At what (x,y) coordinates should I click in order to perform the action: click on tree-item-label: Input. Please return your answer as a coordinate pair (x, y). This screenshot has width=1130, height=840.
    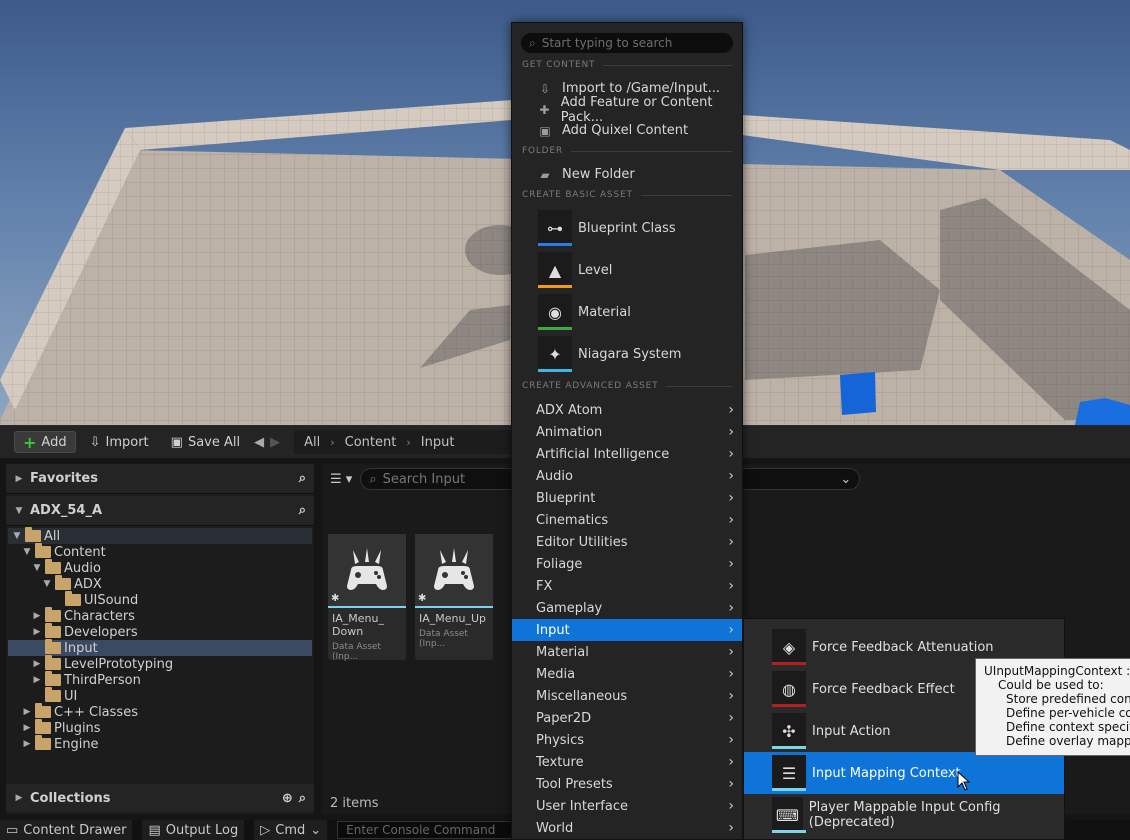
    Looking at the image, I should click on (81, 648).